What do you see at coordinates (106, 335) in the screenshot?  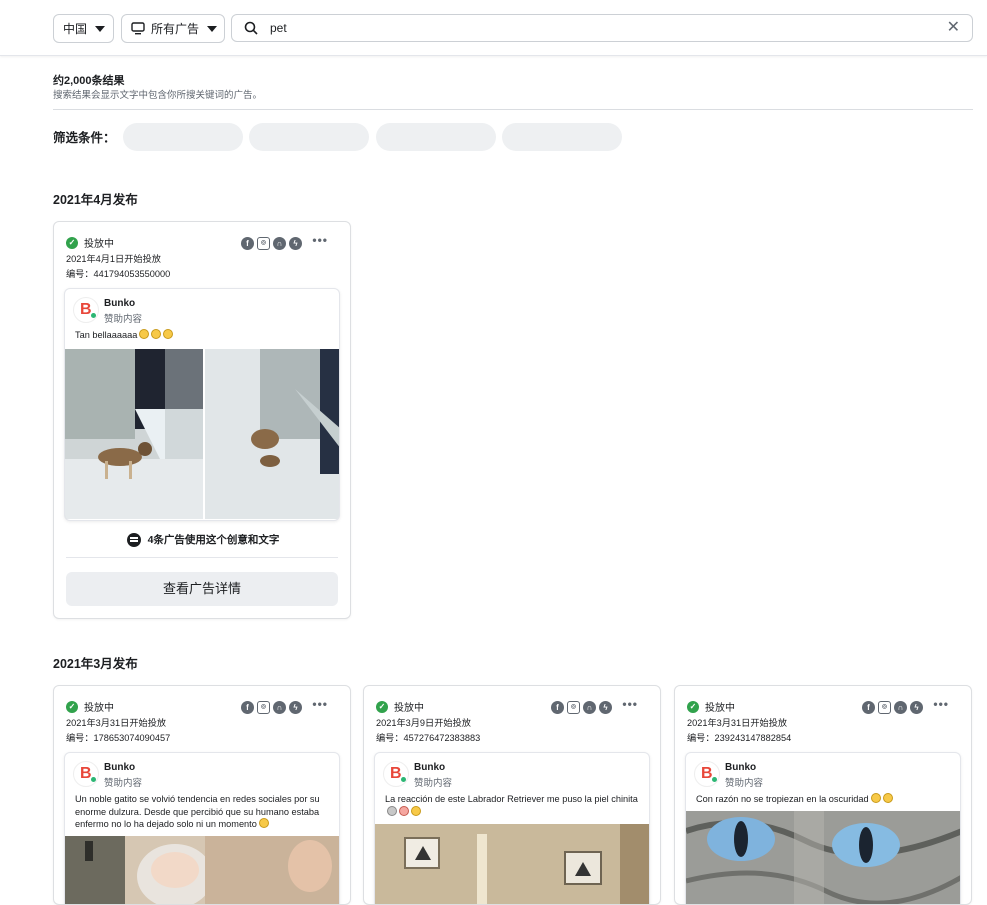 I see `ad-text-content: Tan bellaaaaaa` at bounding box center [106, 335].